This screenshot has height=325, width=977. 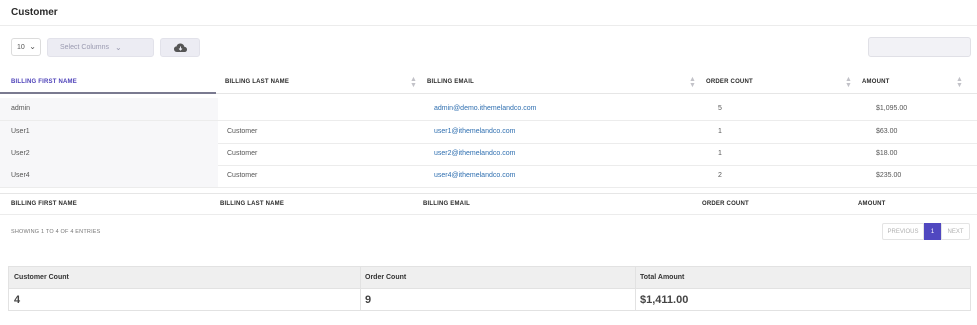 I want to click on cell-order-count: 2, so click(x=720, y=175).